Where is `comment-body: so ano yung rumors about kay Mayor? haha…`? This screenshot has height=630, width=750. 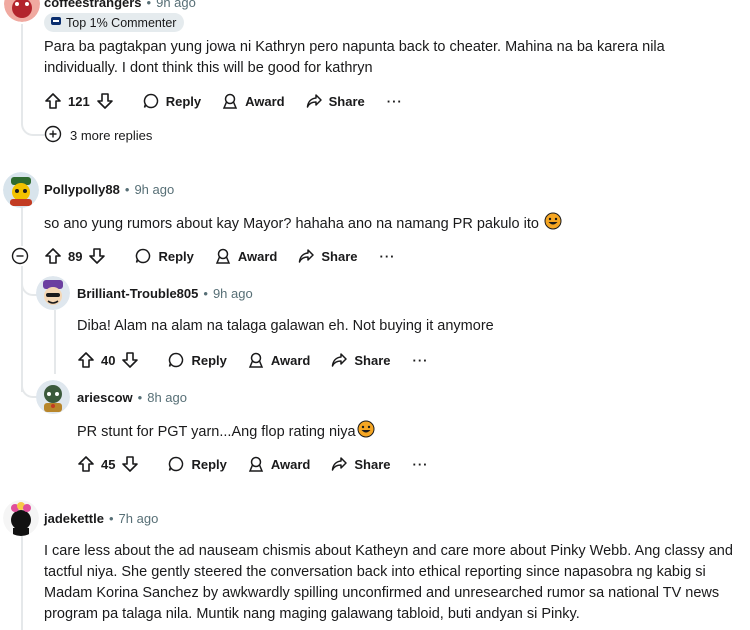
comment-body: so ano yung rumors about kay Mayor? haha… is located at coordinates (384, 224).